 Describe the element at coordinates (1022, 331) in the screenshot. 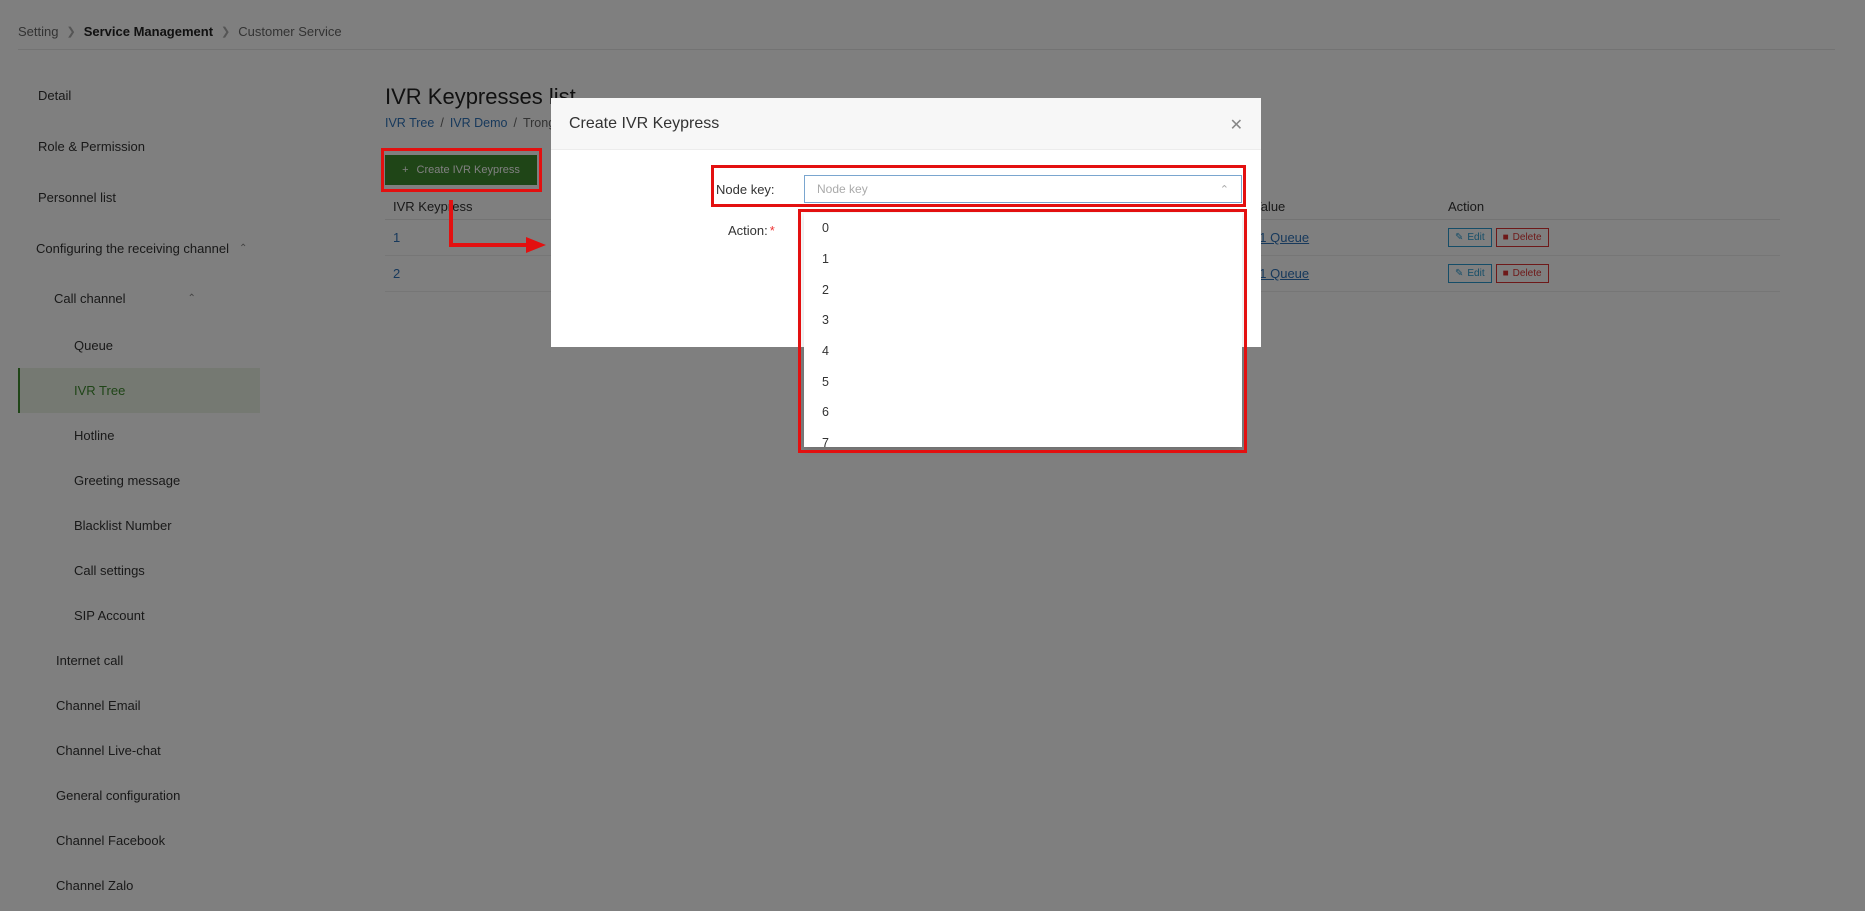

I see `highlight-dropdown` at that location.